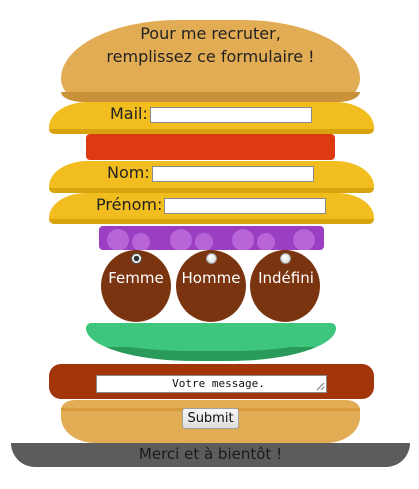  I want to click on radio-homme, so click(211, 258).